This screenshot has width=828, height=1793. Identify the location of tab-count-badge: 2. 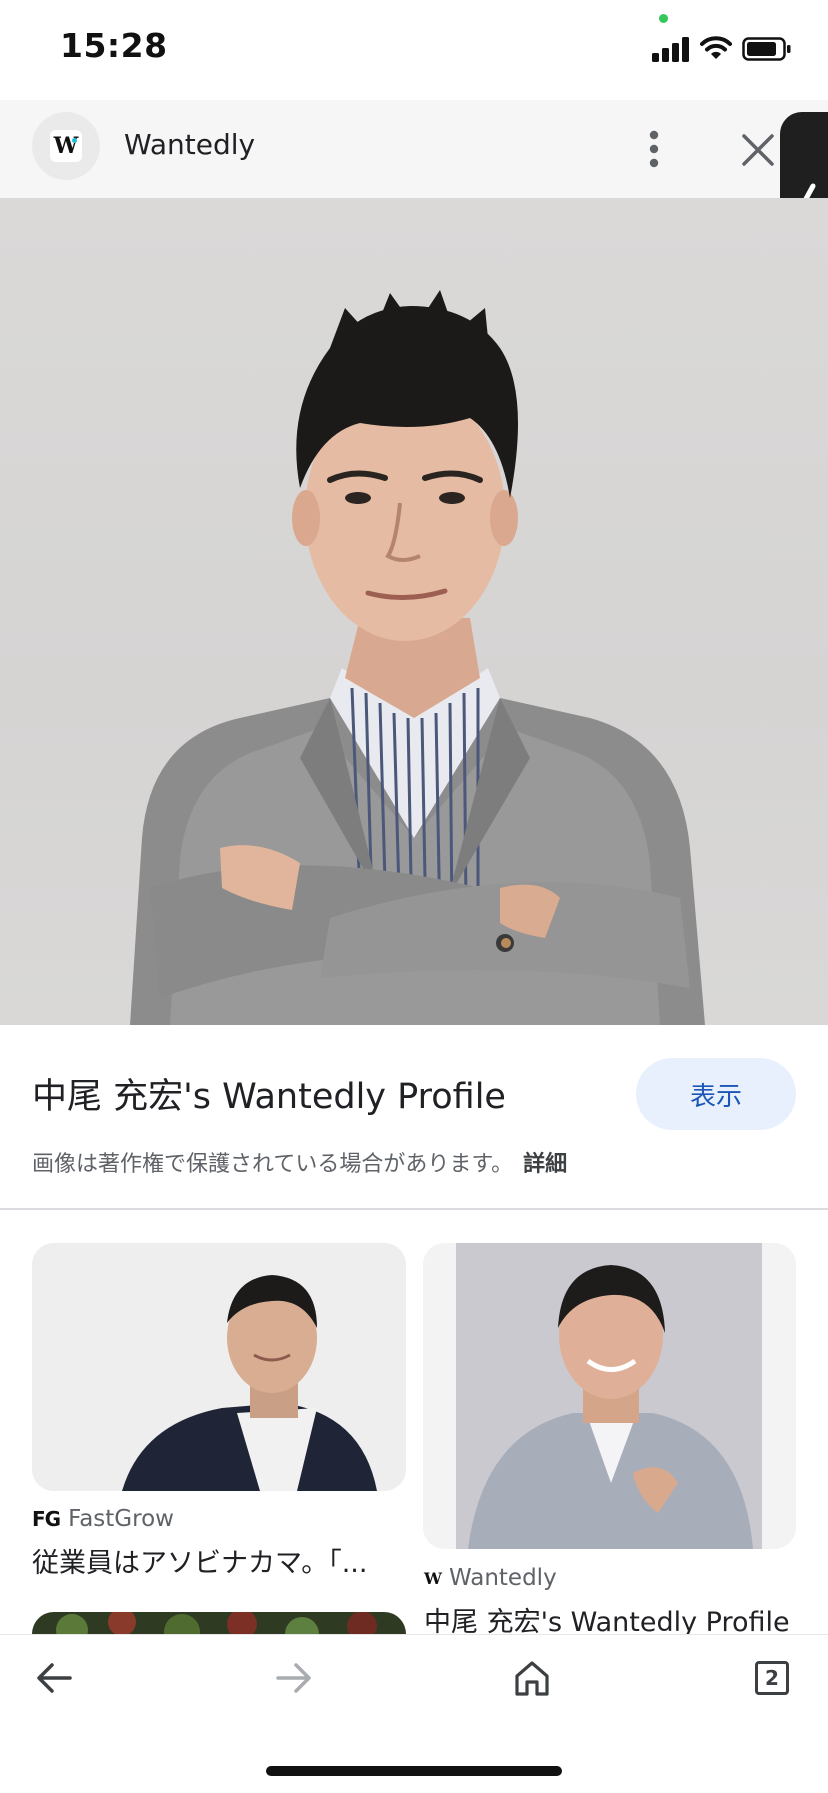
(772, 1678).